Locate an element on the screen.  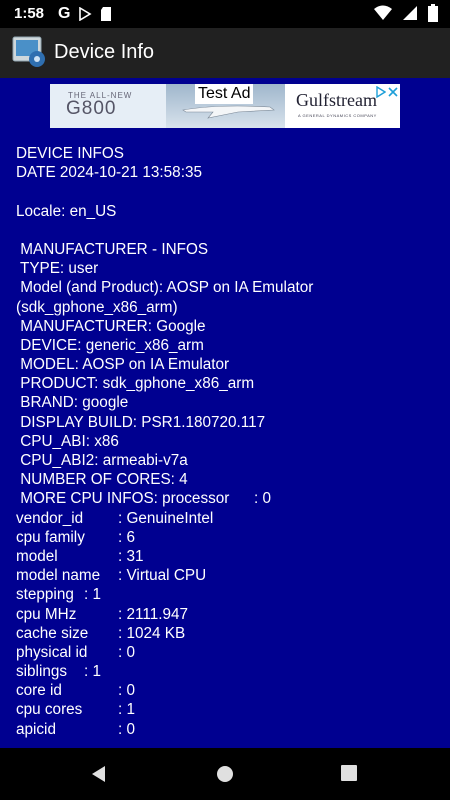
info-line: MORE CPU INFOS: processor : 0 is located at coordinates (144, 499).